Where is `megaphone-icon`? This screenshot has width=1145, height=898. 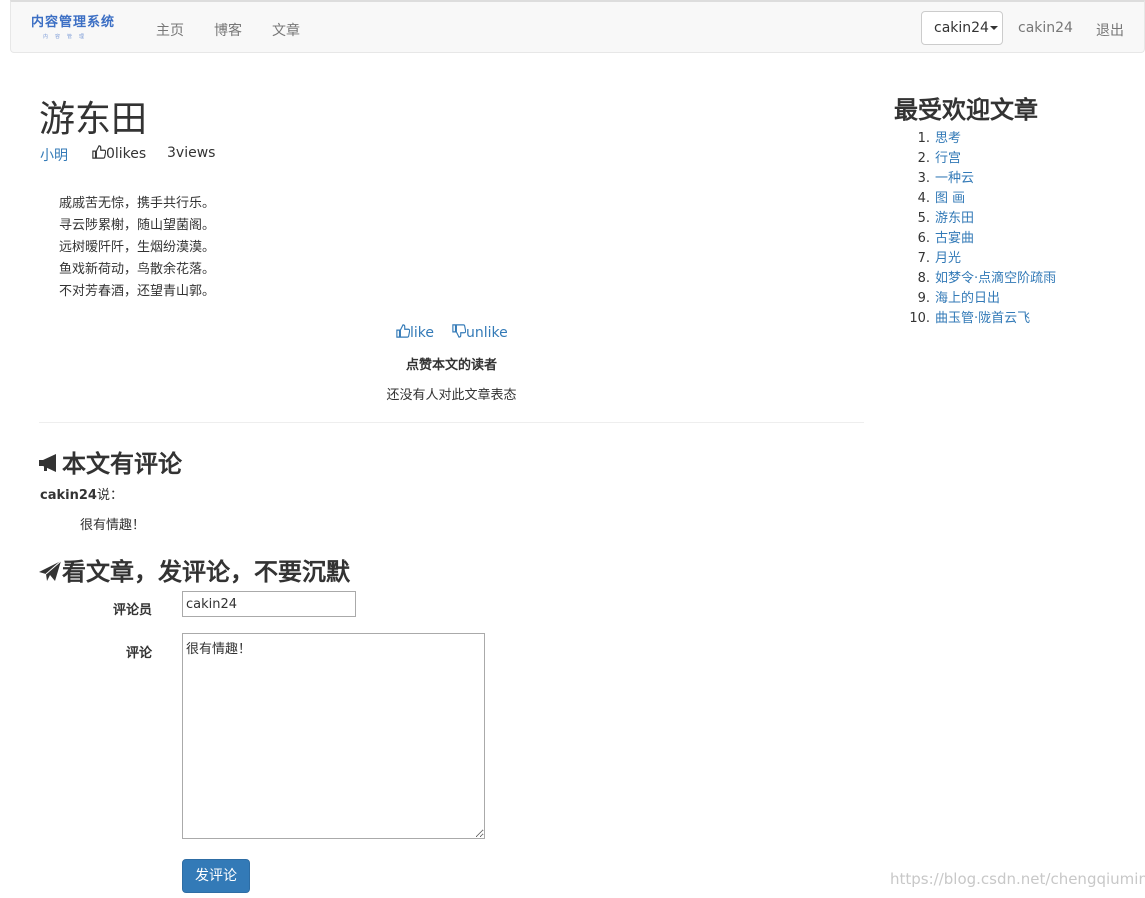 megaphone-icon is located at coordinates (47, 463).